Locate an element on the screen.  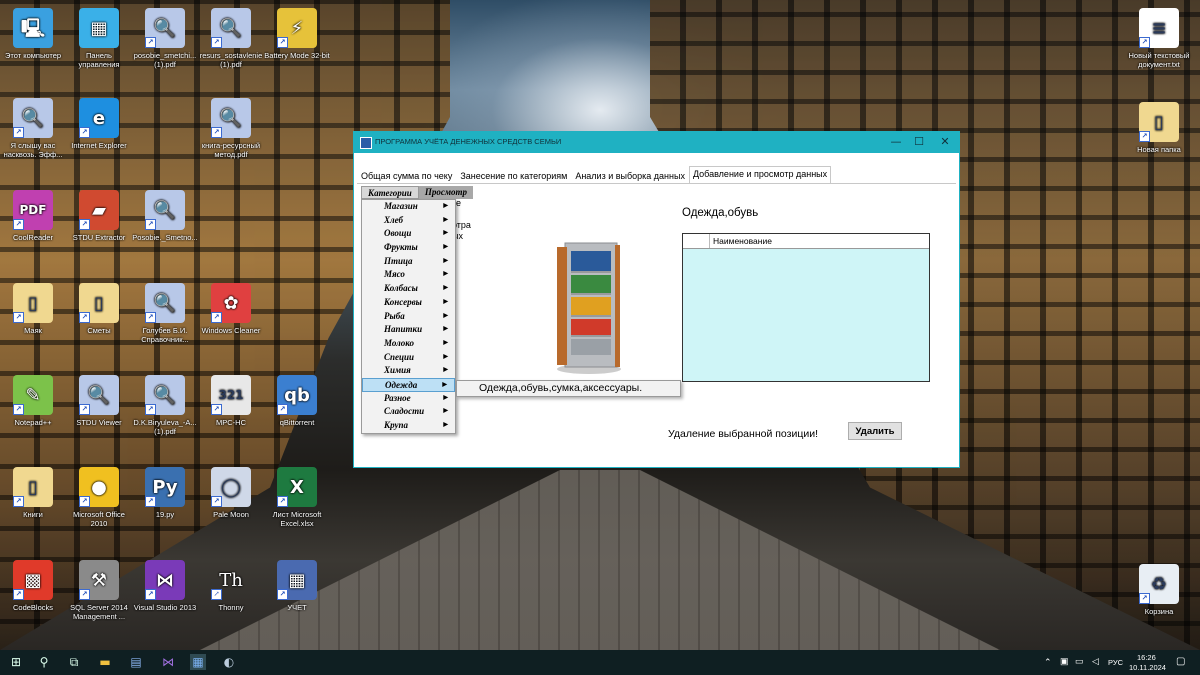
desktop-icon-20: ▯ ↗ Книги is located at coordinates (33, 493).